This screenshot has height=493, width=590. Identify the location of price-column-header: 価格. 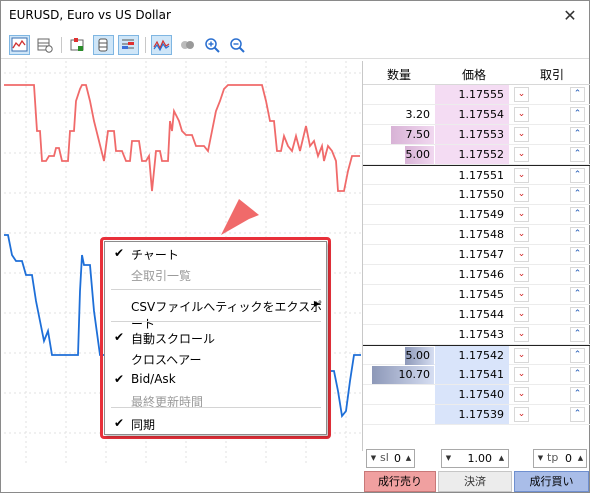
(473, 75).